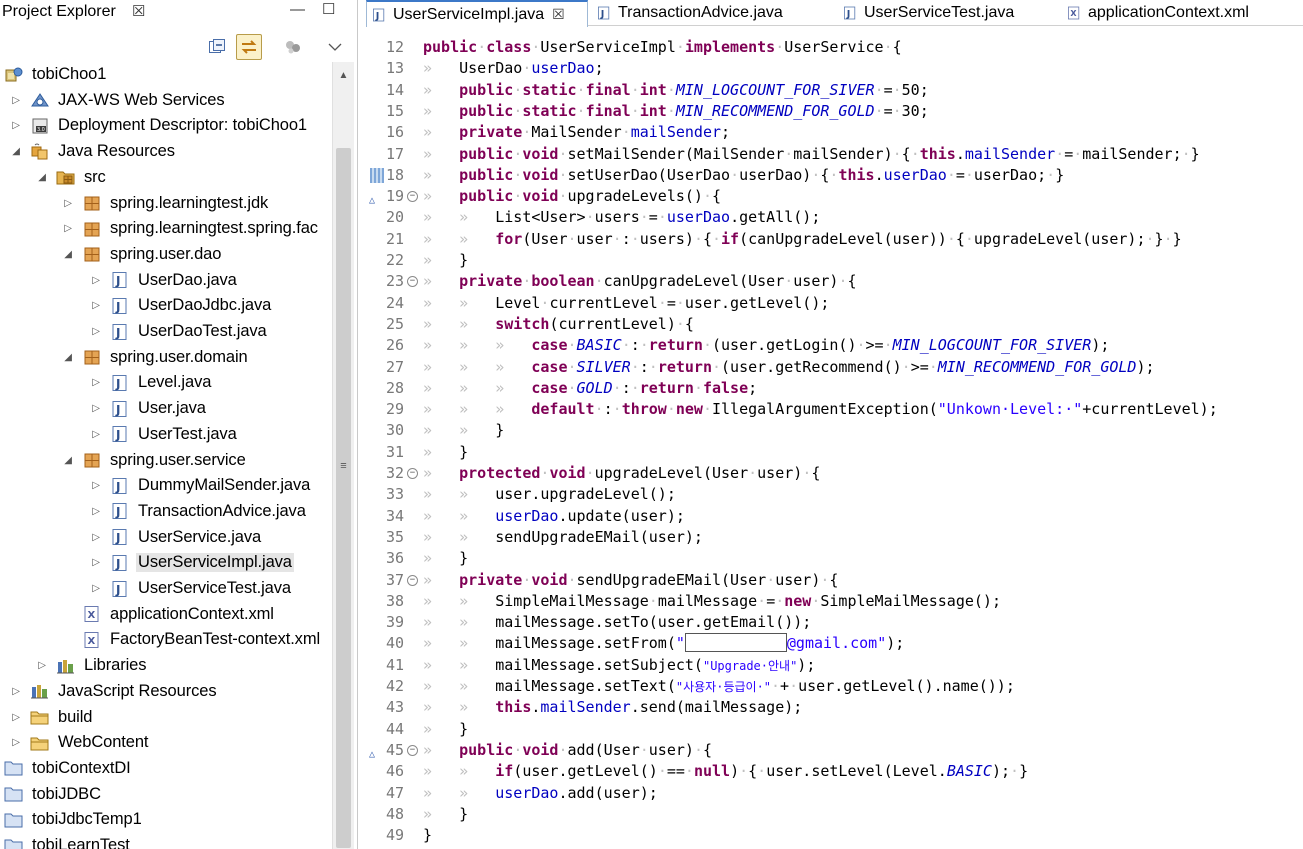 This screenshot has height=849, width=1303. What do you see at coordinates (169, 614) in the screenshot?
I see `tree-item: XapplicationContext.xml` at bounding box center [169, 614].